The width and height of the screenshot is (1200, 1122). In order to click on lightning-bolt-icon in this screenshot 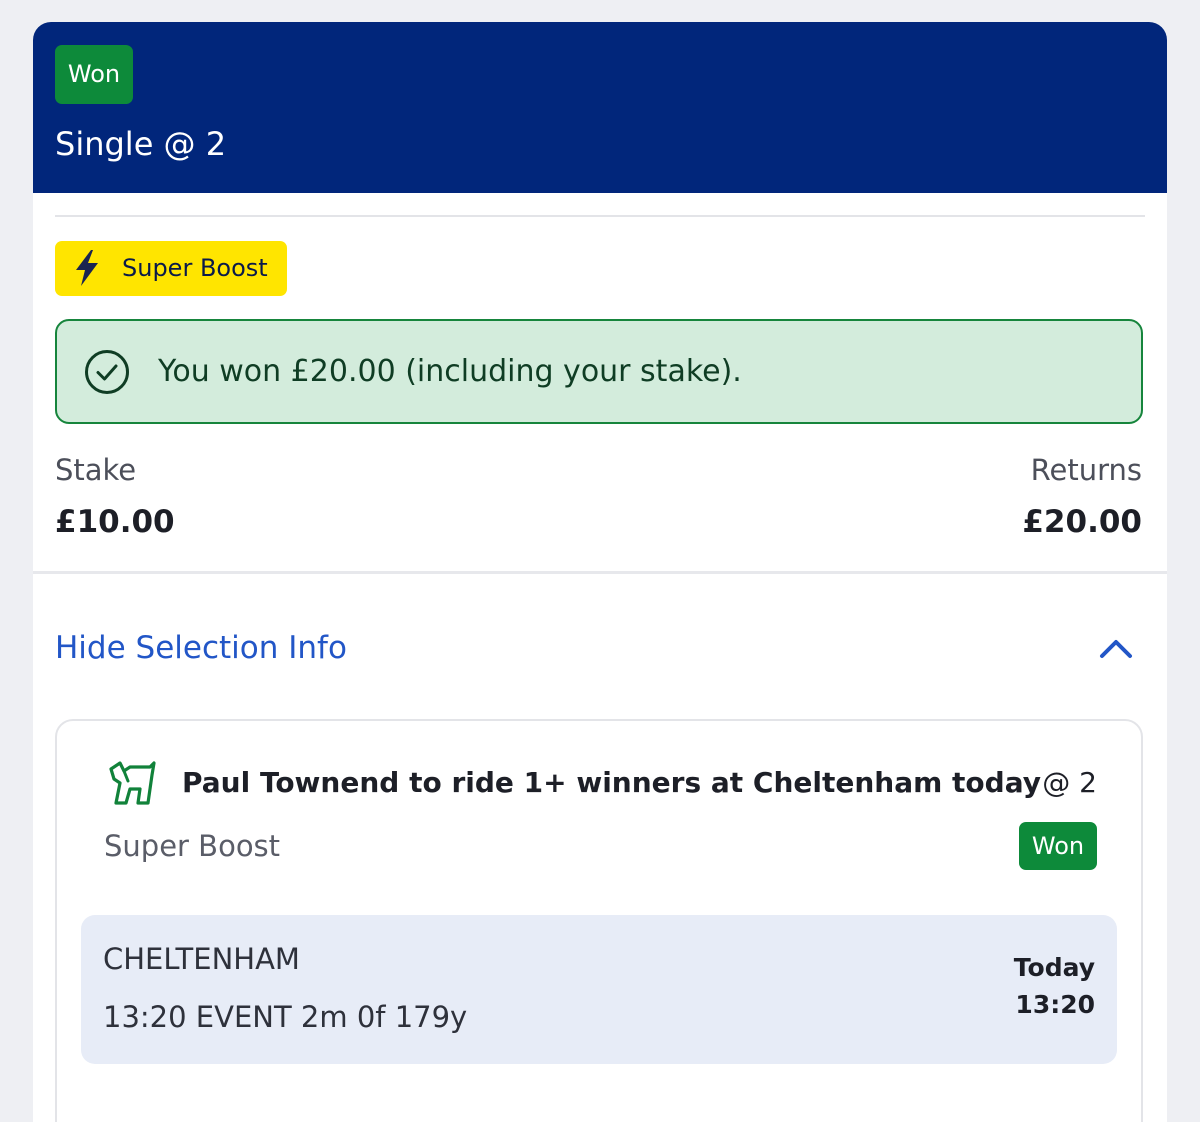, I will do `click(87, 268)`.